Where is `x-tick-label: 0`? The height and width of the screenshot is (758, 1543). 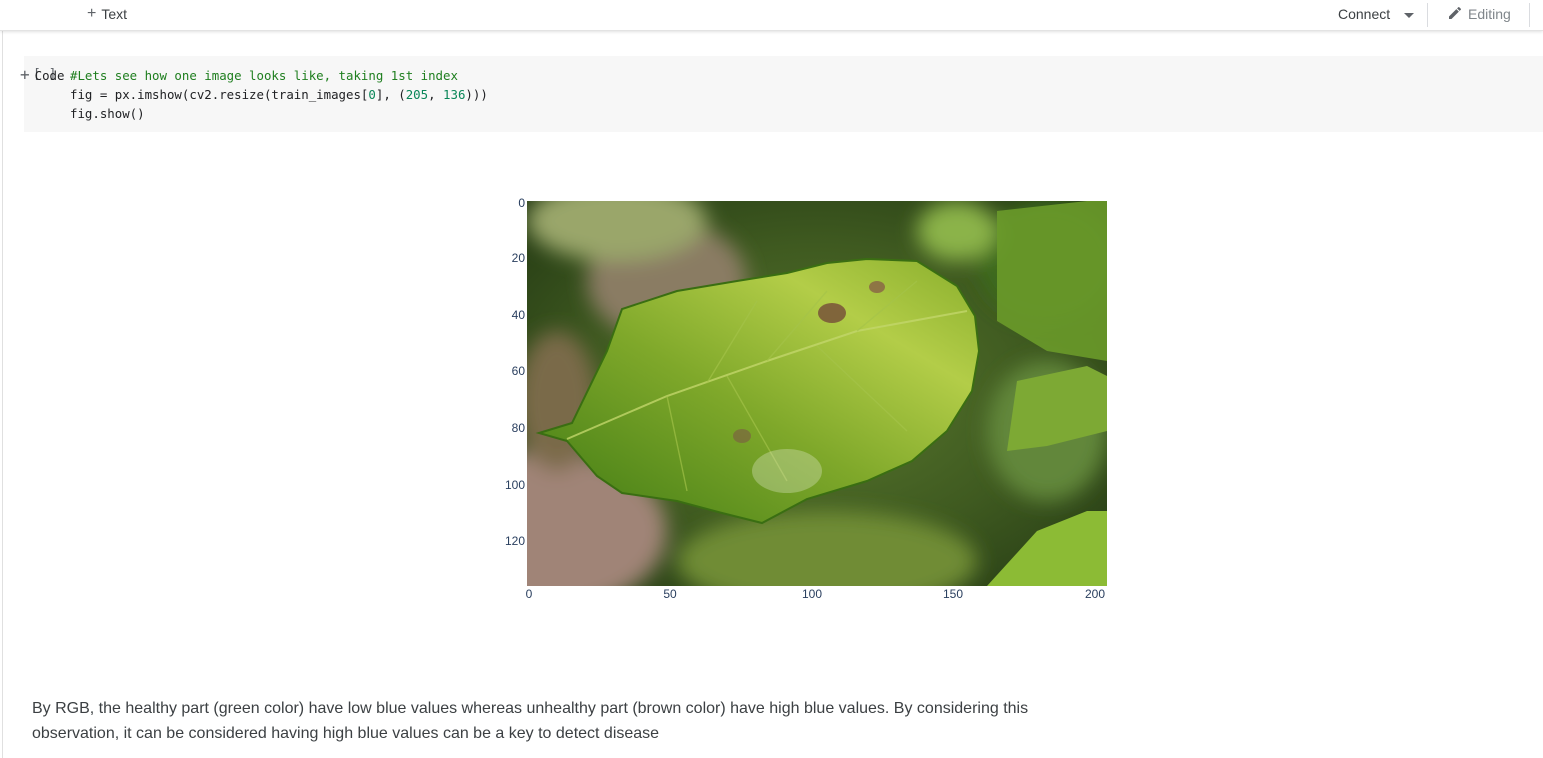 x-tick-label: 0 is located at coordinates (529, 594).